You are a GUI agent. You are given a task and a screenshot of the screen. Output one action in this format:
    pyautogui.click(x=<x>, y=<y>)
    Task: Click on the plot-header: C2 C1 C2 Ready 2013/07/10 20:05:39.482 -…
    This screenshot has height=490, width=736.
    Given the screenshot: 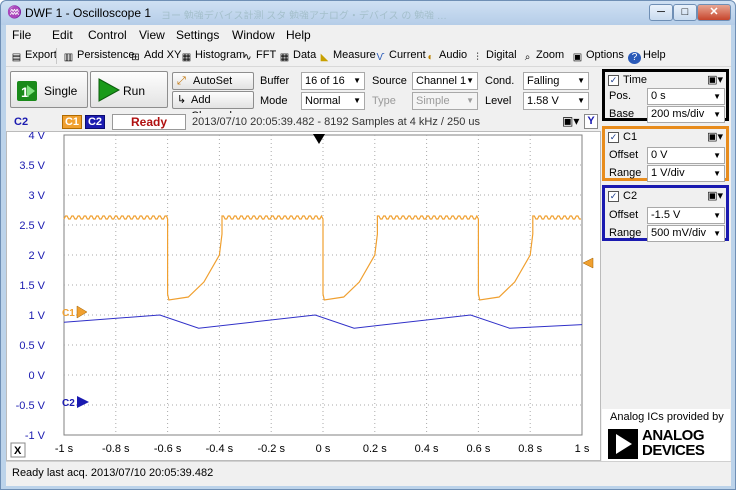 What is the action you would take?
    pyautogui.click(x=303, y=122)
    